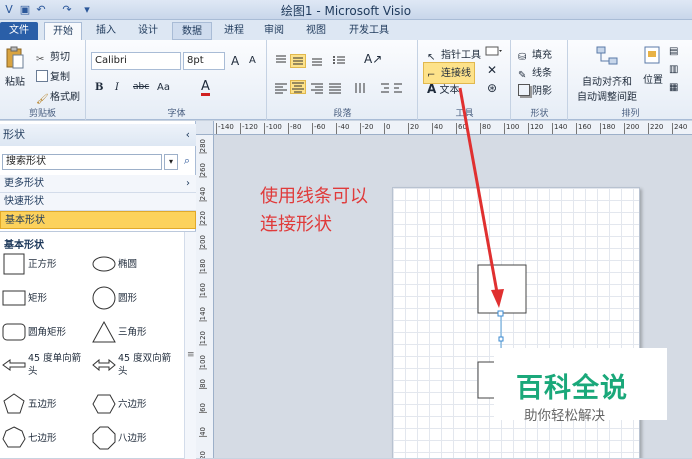  Describe the element at coordinates (500, 313) in the screenshot. I see `connection-point-start` at that location.